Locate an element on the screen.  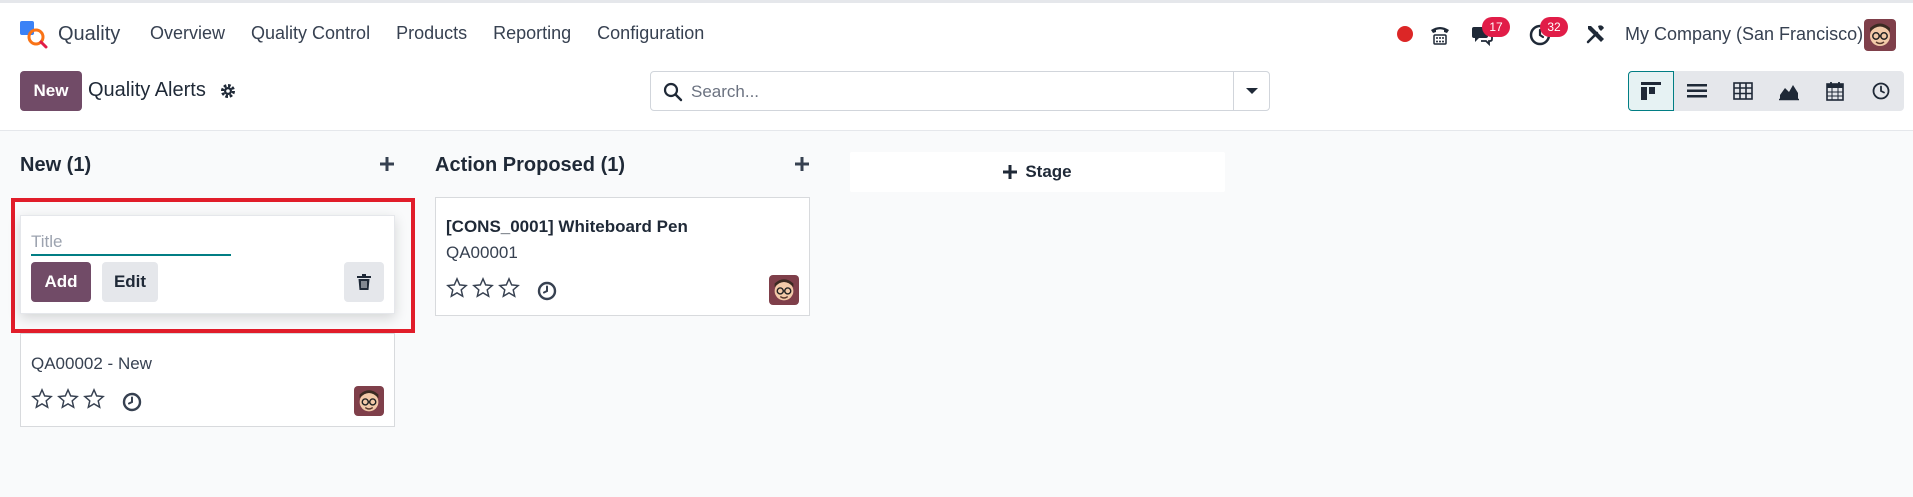
page-title: Quality Alerts is located at coordinates (147, 90).